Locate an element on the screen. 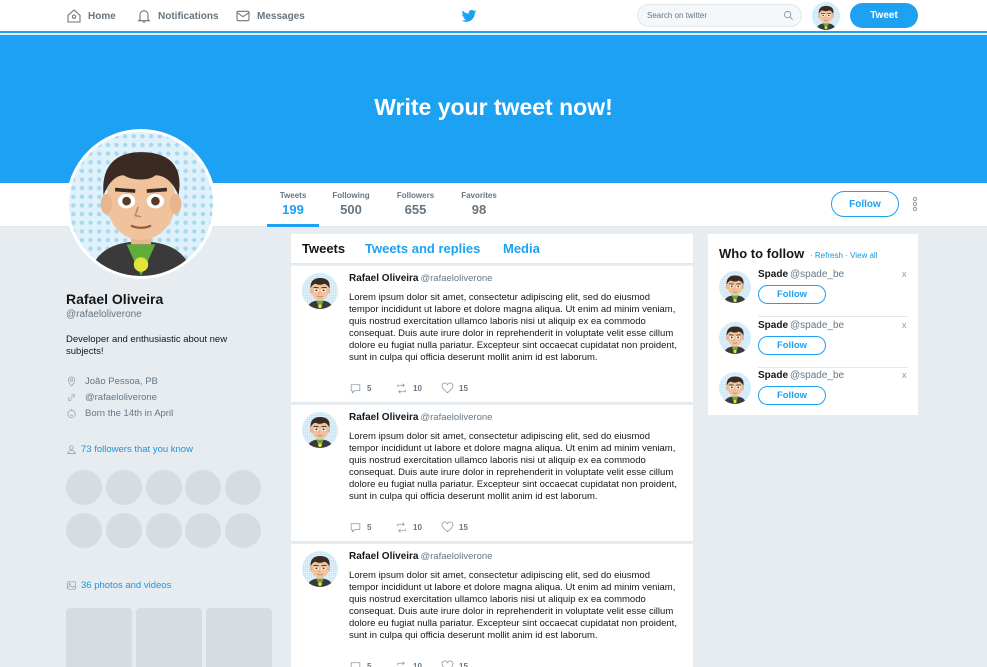 The image size is (987, 667). like-count: 15 is located at coordinates (463, 388).